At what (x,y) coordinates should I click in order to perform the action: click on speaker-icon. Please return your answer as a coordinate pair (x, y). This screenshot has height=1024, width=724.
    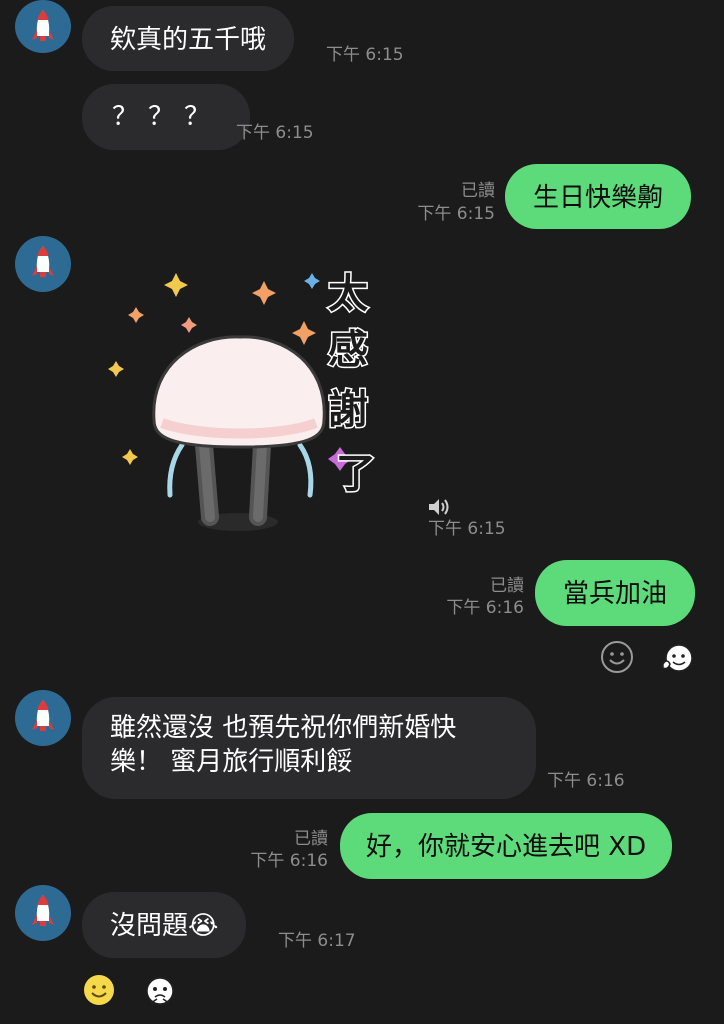
    Looking at the image, I should click on (439, 507).